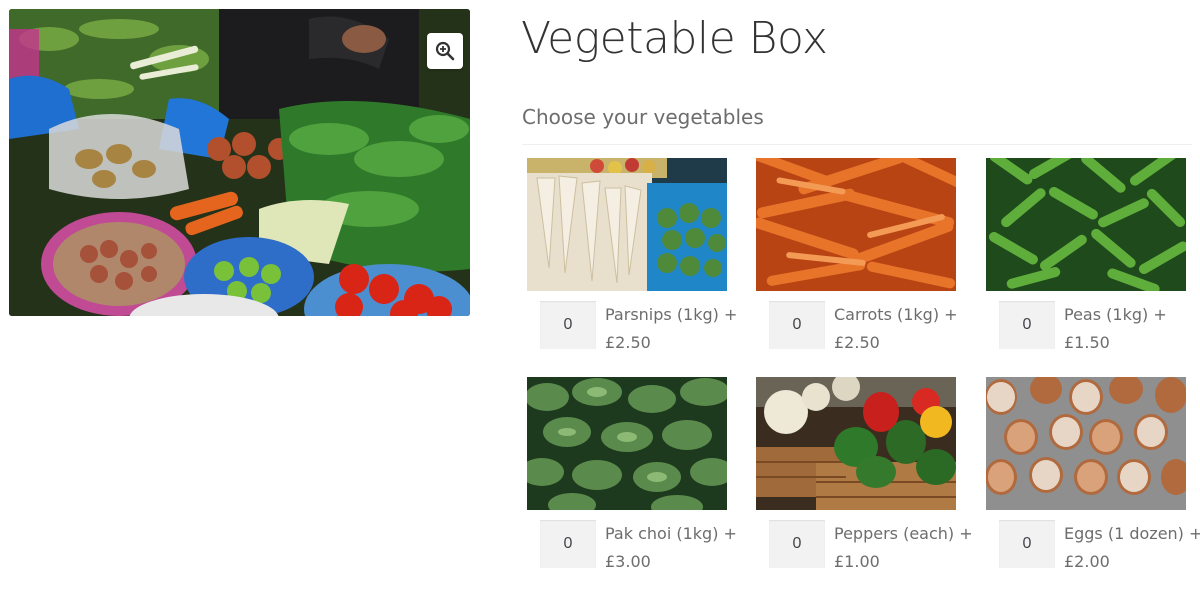 This screenshot has width=1200, height=600. I want to click on product-item-parsnips: Parsnips (1kg) + £2.50, so click(632, 263).